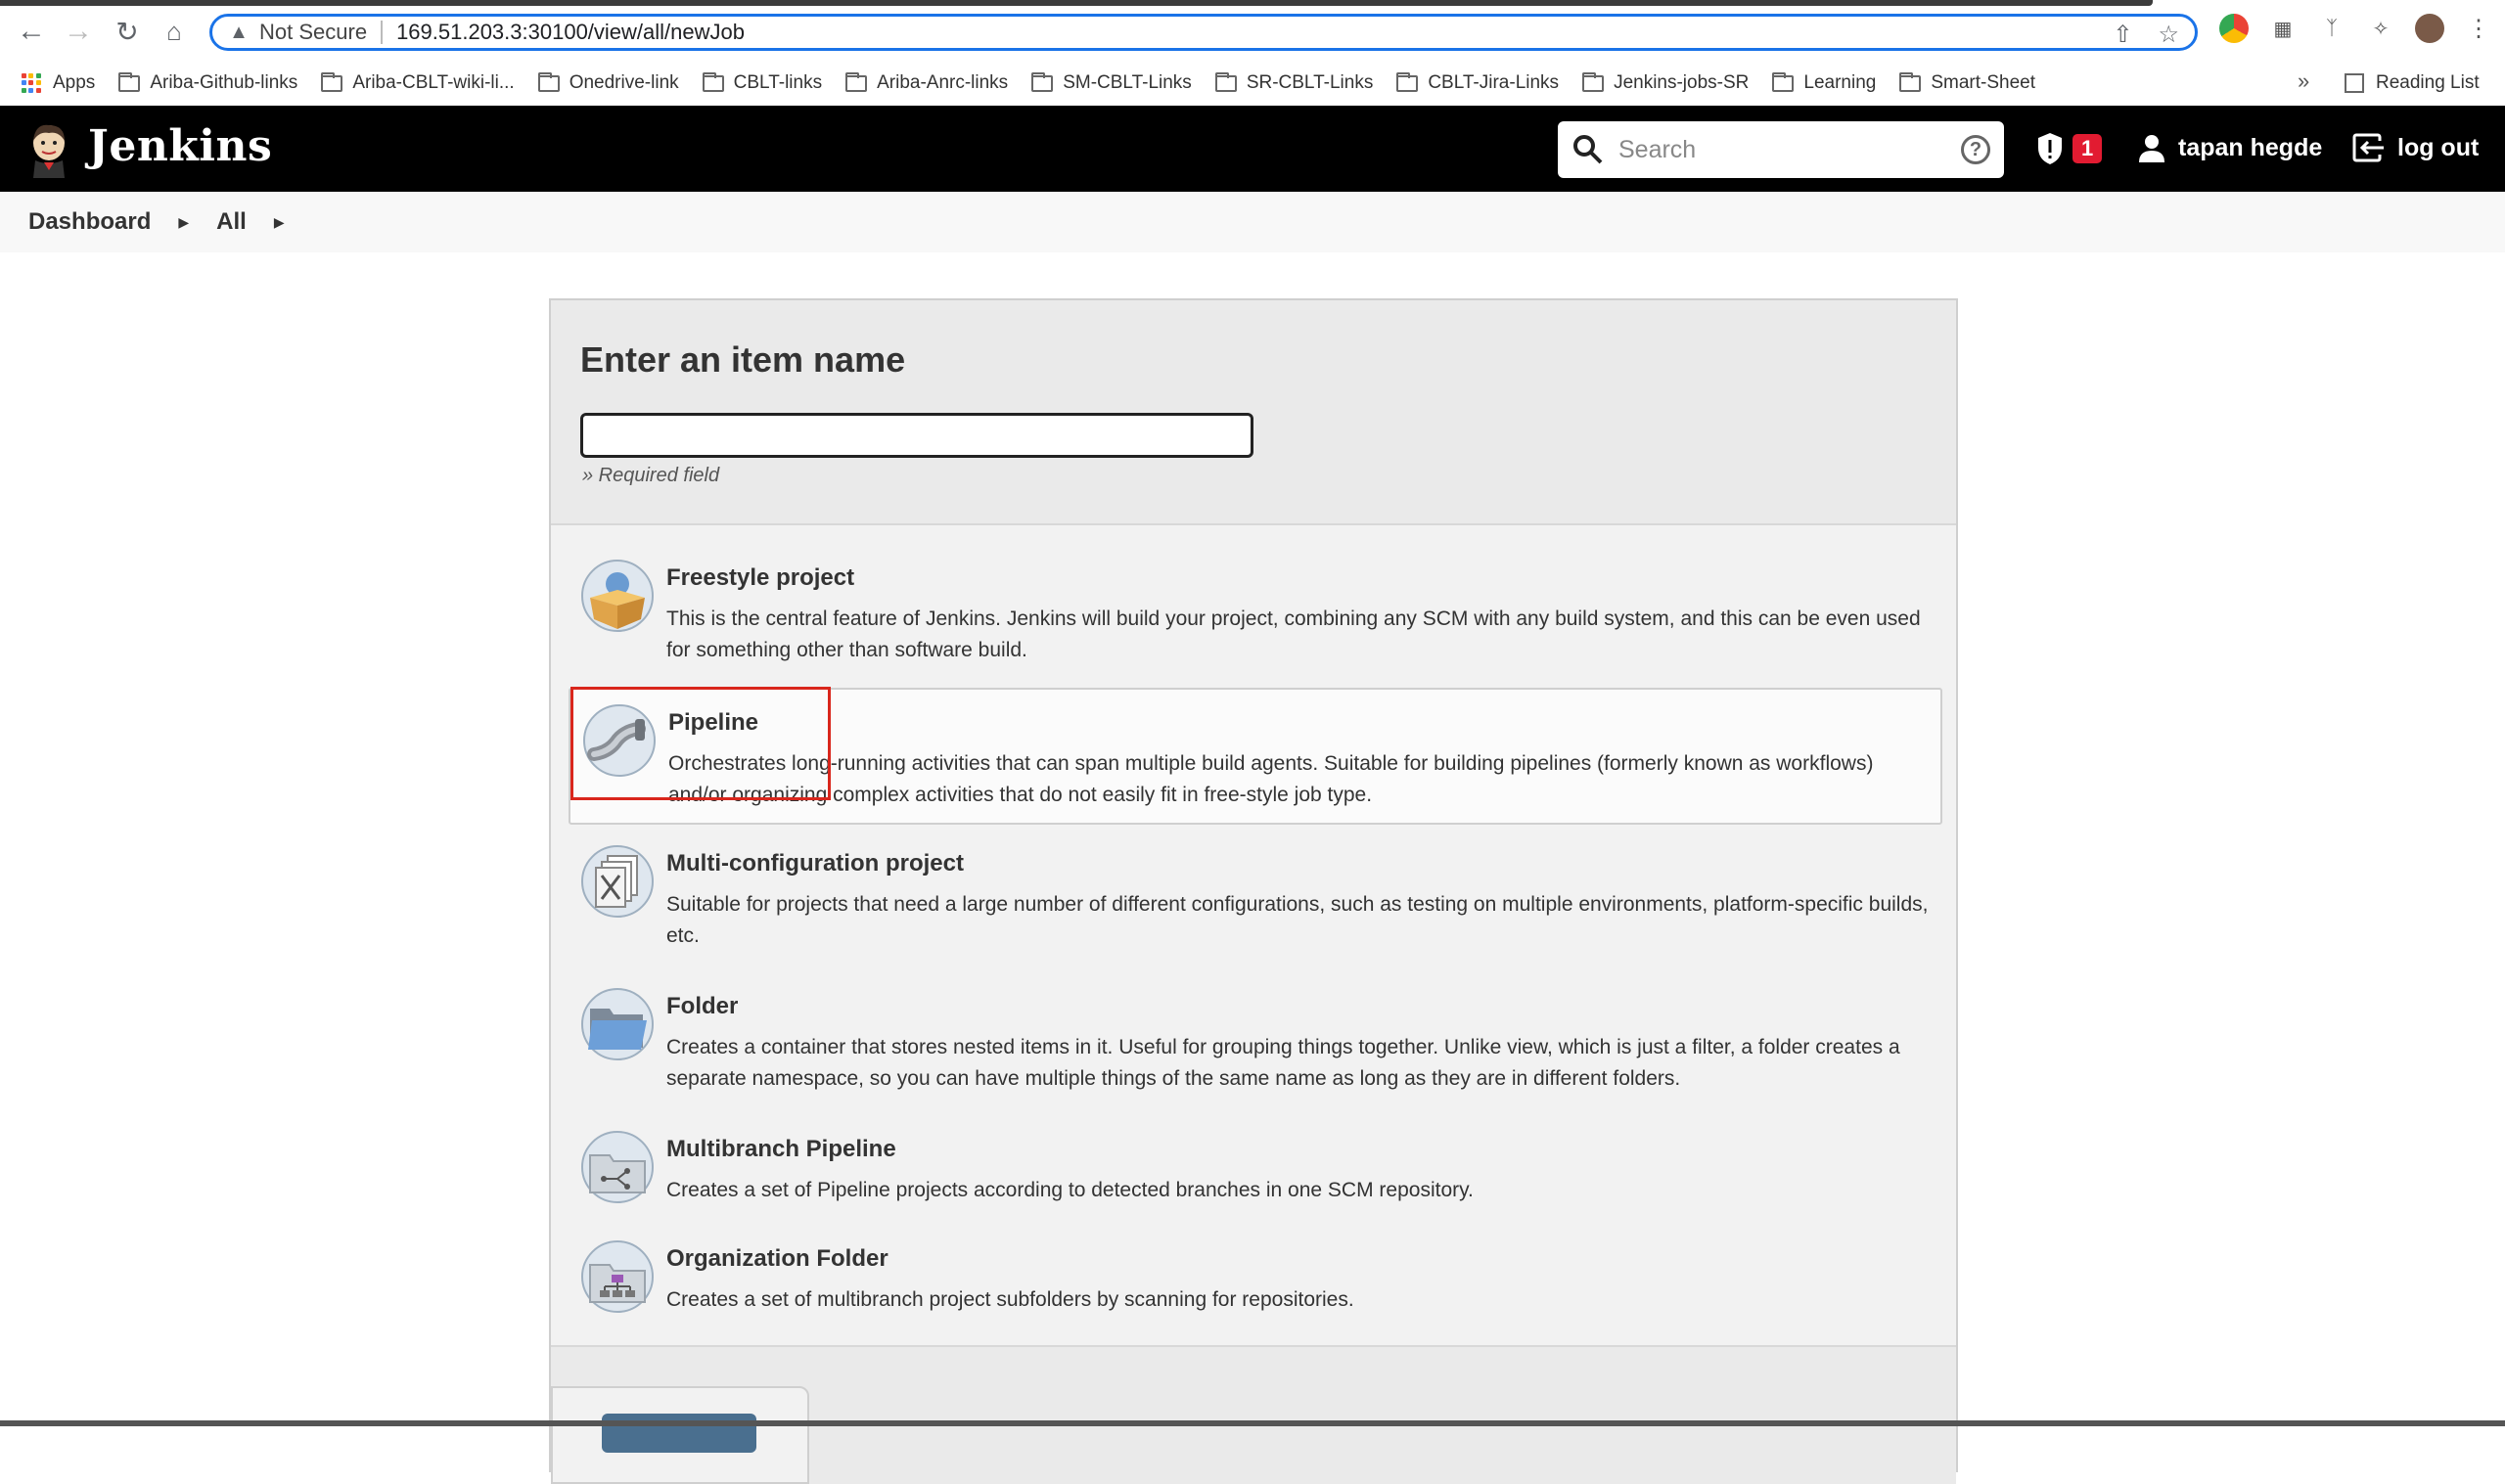  What do you see at coordinates (174, 31) in the screenshot?
I see `home-icon: ⌂` at bounding box center [174, 31].